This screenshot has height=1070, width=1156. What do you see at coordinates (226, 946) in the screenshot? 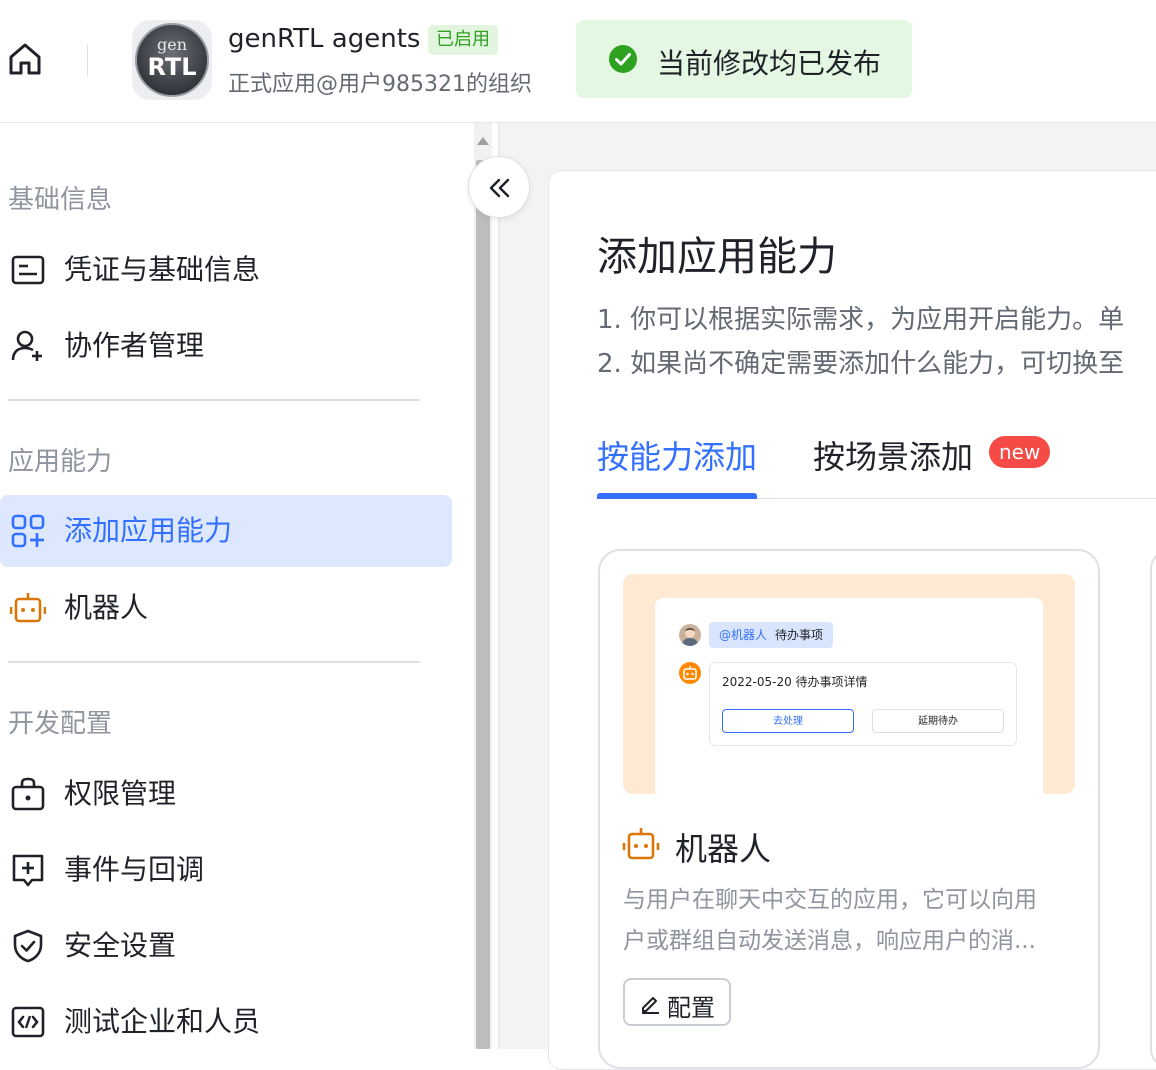
I see `sidebar-item-security: 安全设置` at bounding box center [226, 946].